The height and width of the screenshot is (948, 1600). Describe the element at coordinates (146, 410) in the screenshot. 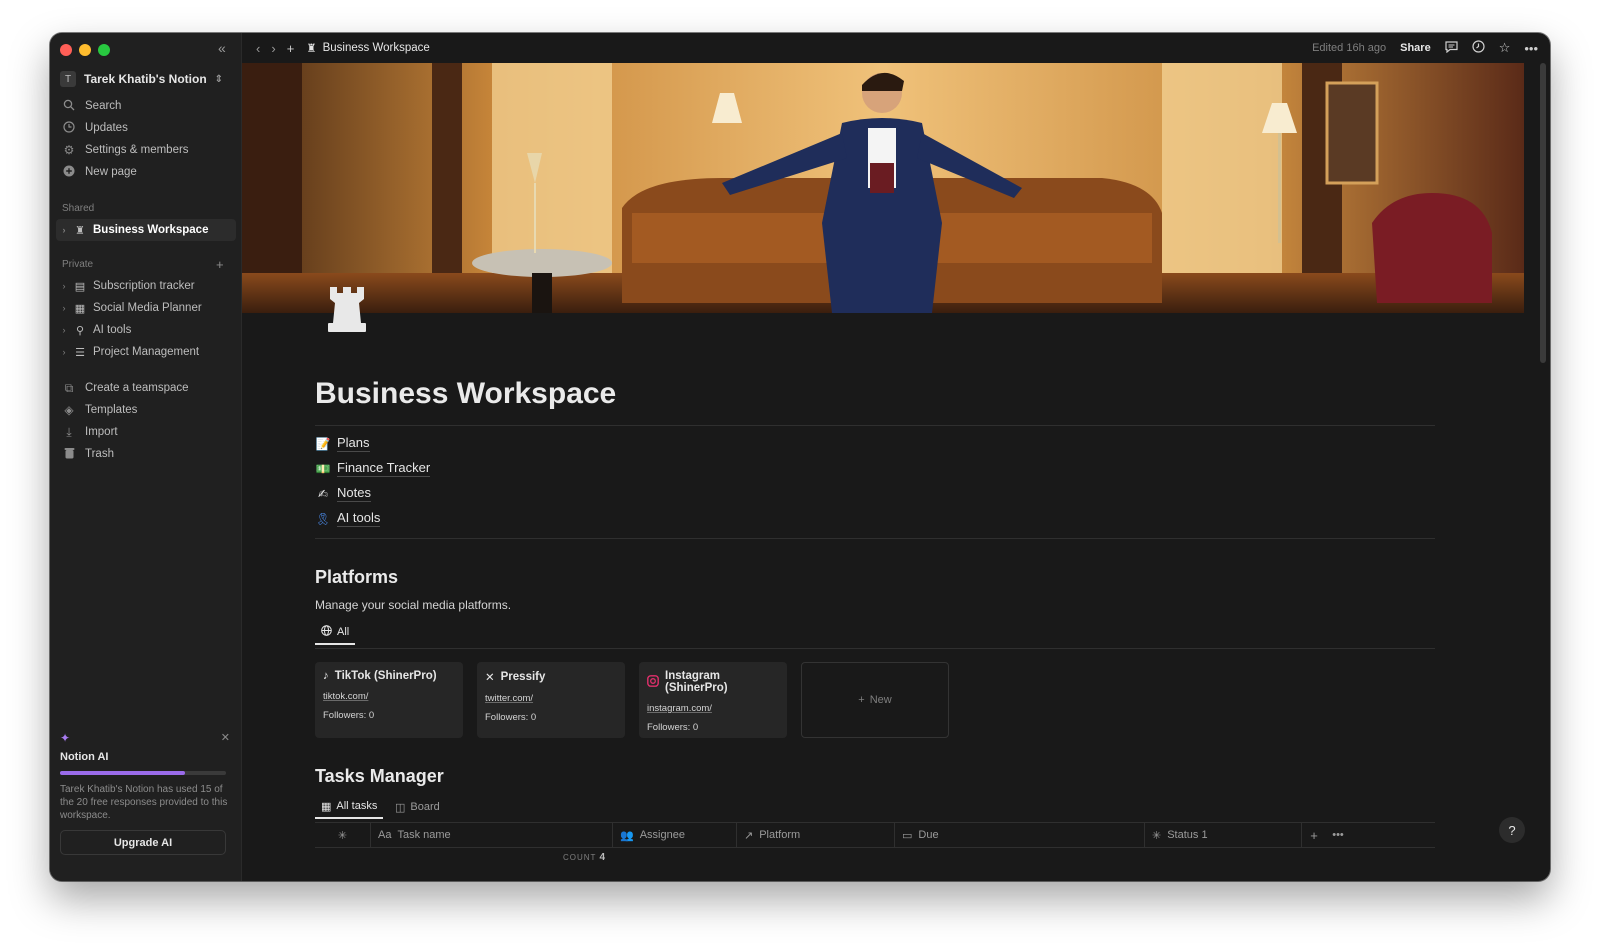

I see `sidebar-item-templates: ◈ Templates` at that location.